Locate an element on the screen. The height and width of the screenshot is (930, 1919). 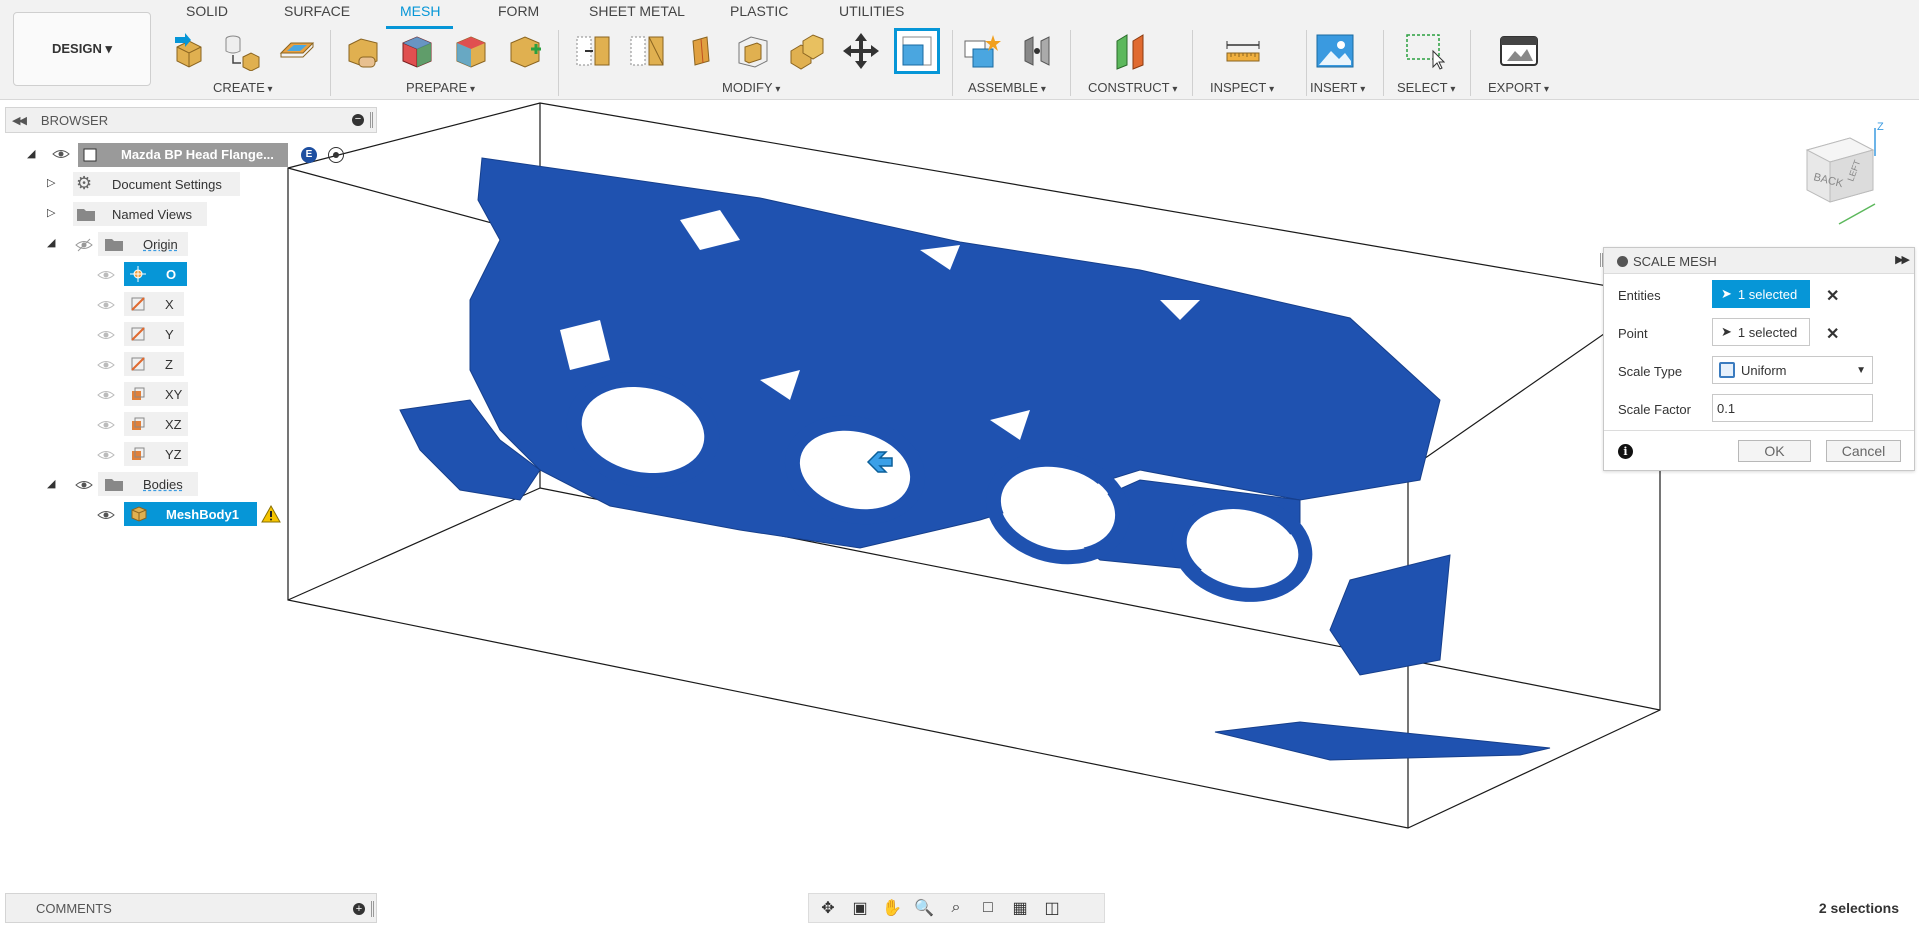
plane-cut-modify-tool is located at coordinates (593, 51).